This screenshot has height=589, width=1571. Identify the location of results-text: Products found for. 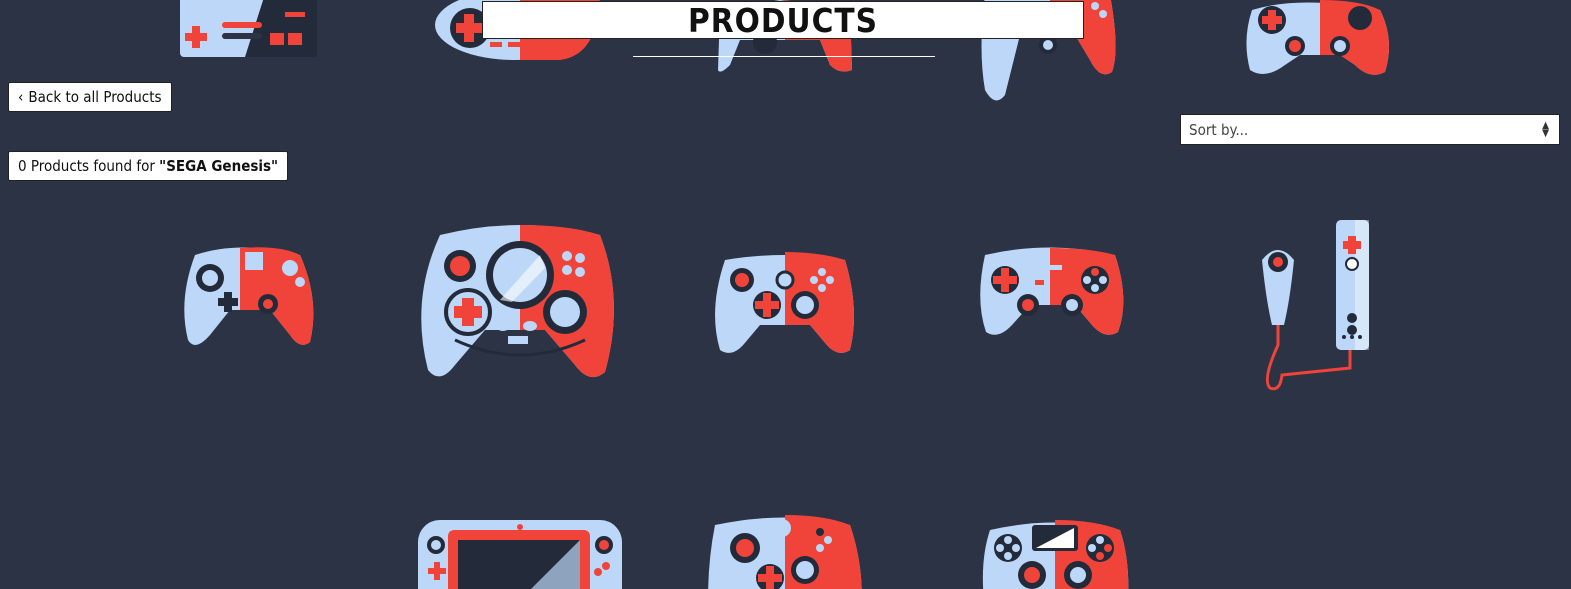
(93, 166).